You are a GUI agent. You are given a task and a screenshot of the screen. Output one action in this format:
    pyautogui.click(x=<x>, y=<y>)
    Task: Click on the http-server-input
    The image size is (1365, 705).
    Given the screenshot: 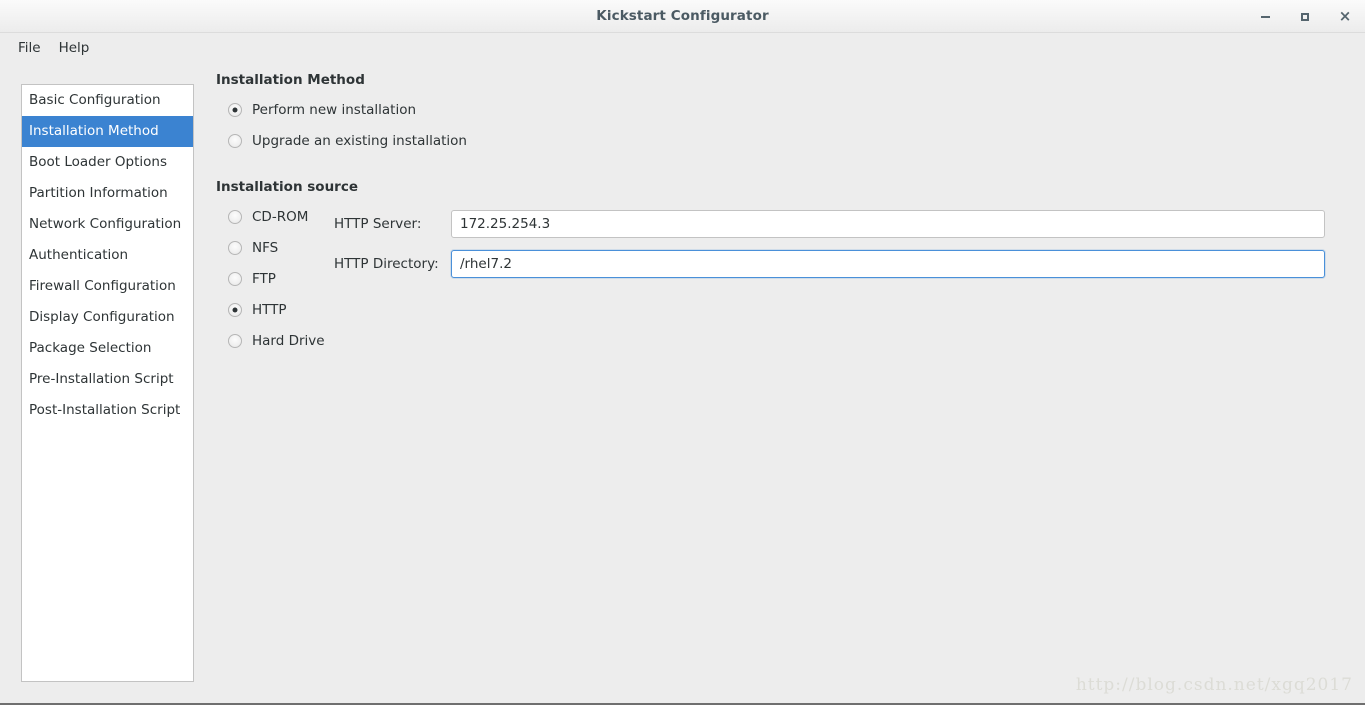 What is the action you would take?
    pyautogui.click(x=888, y=224)
    